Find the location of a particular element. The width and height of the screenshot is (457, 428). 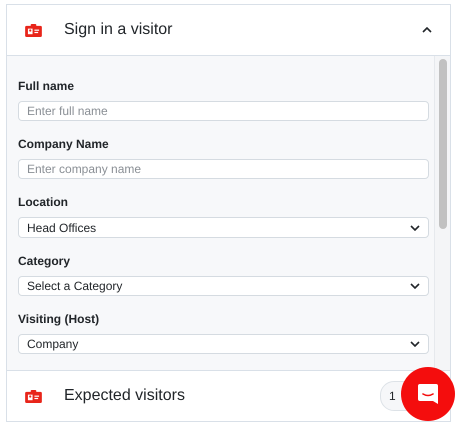

dropdown: Select a Category is located at coordinates (223, 286).